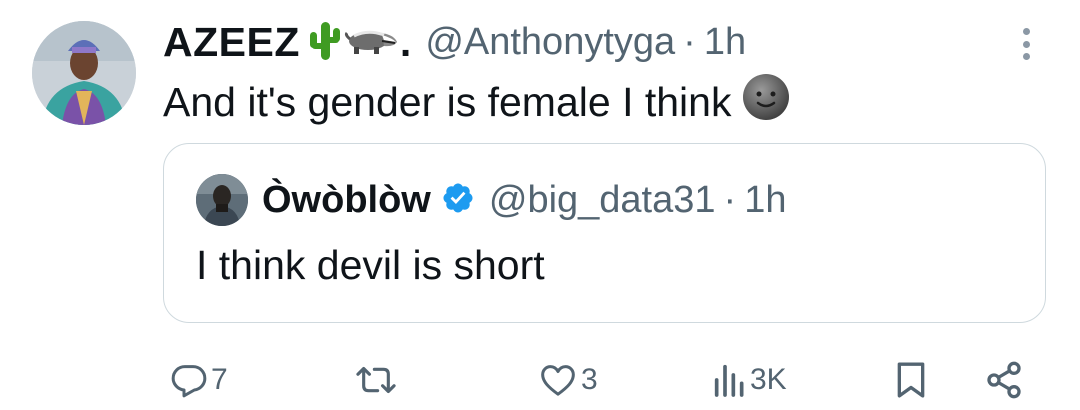 This screenshot has height=410, width=1080. What do you see at coordinates (602, 200) in the screenshot?
I see `quoted-author-handle: @big_data31` at bounding box center [602, 200].